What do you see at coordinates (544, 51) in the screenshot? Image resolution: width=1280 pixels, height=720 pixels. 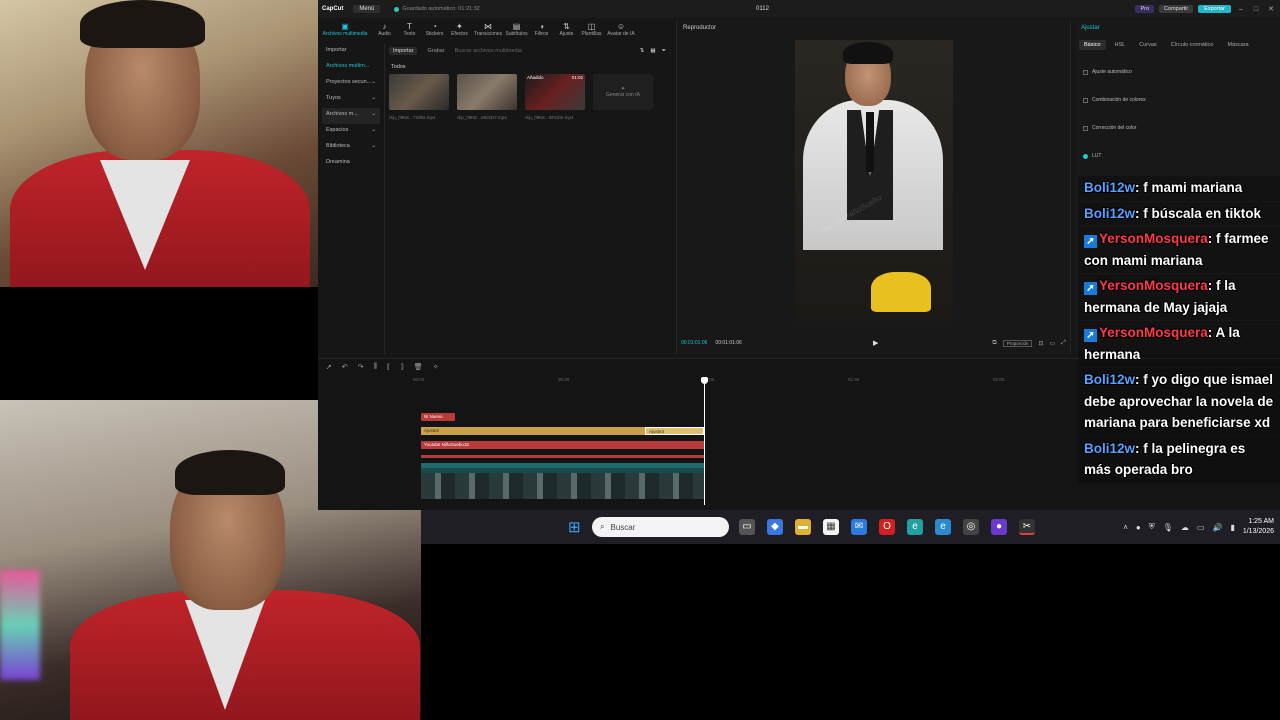 I see `media-search-input: Buscar archivos multimedia` at bounding box center [544, 51].